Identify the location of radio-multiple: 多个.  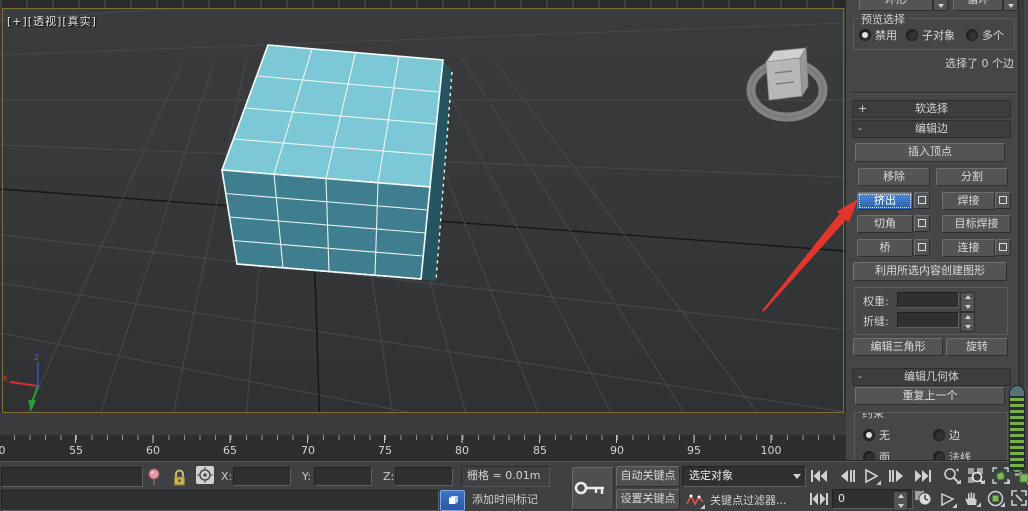
(985, 35).